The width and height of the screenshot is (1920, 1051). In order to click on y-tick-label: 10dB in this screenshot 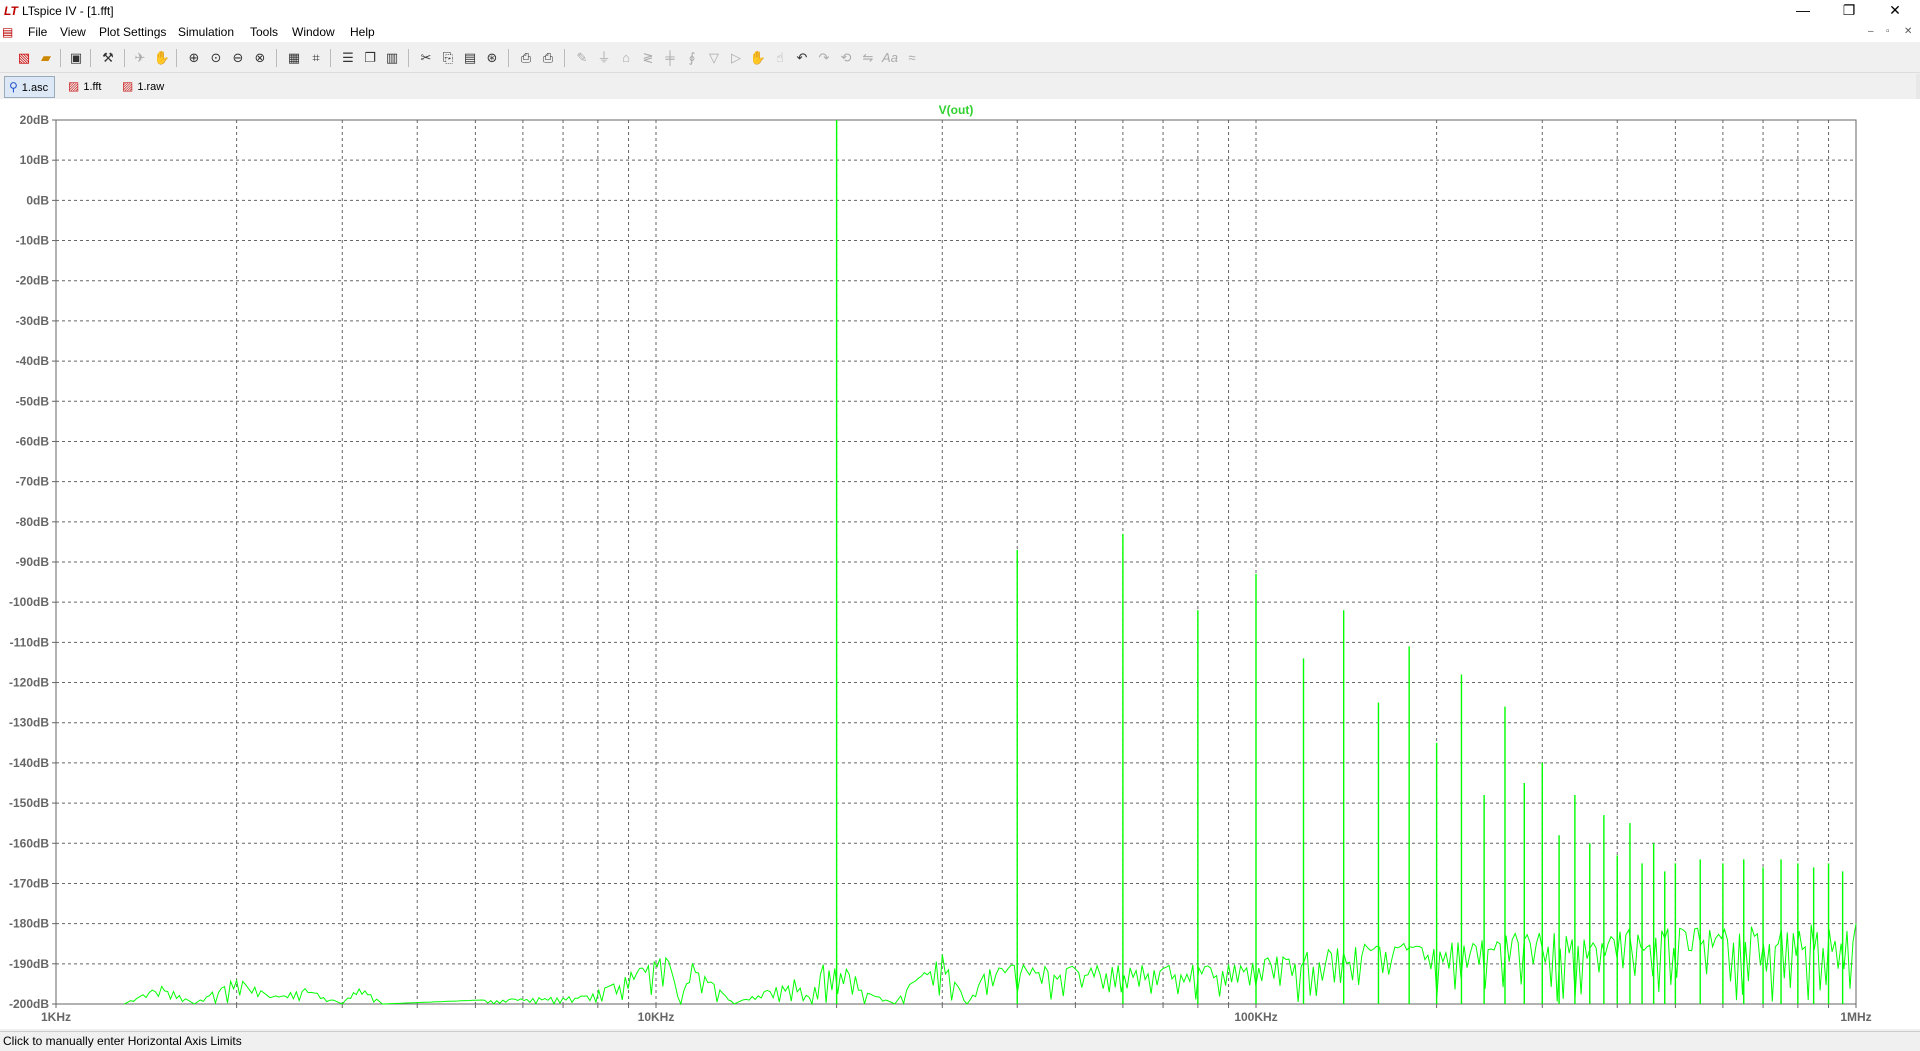, I will do `click(35, 160)`.